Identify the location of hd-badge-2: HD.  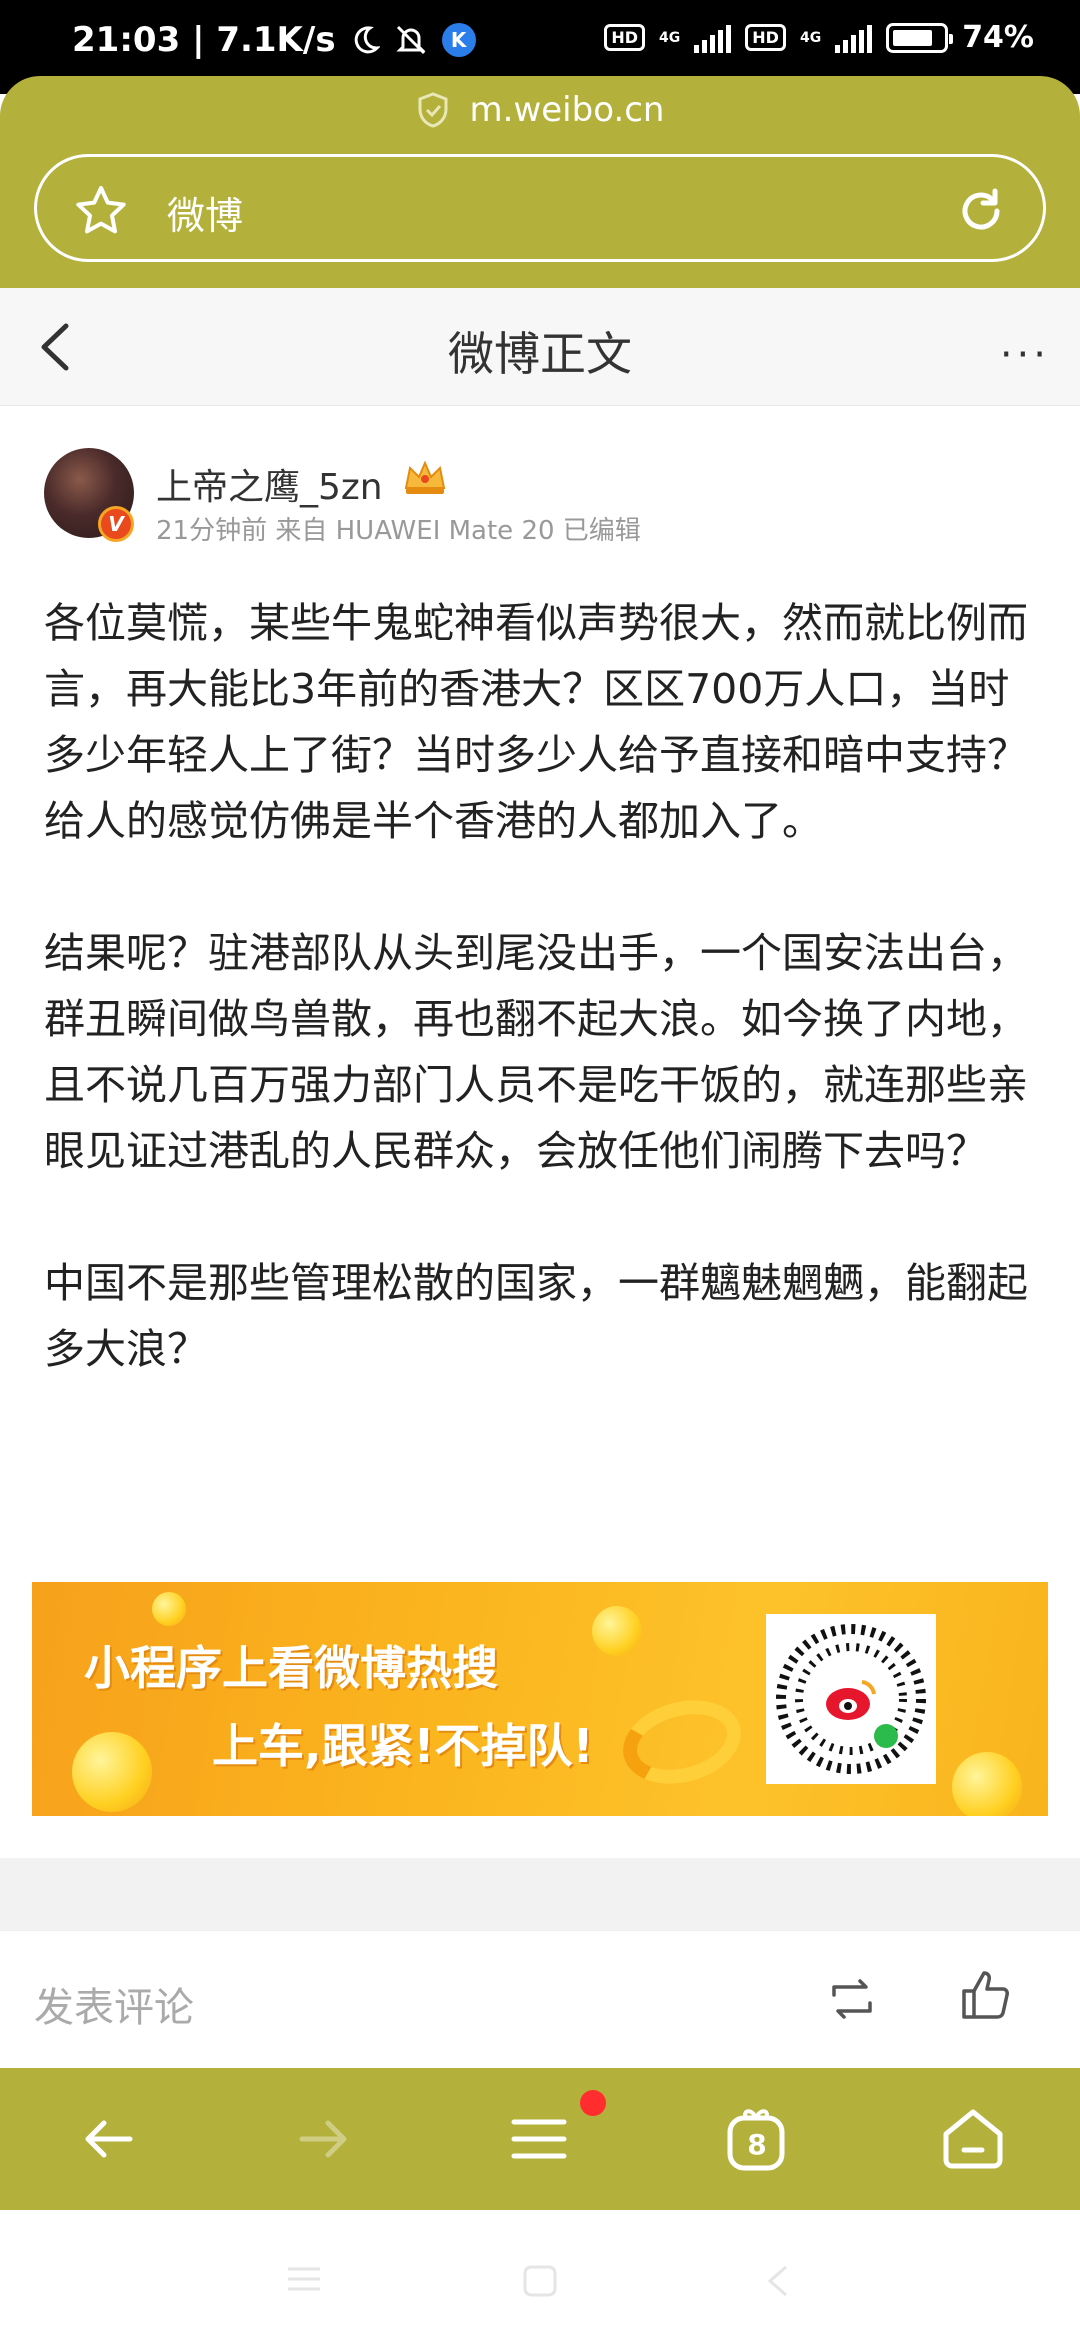
(765, 37).